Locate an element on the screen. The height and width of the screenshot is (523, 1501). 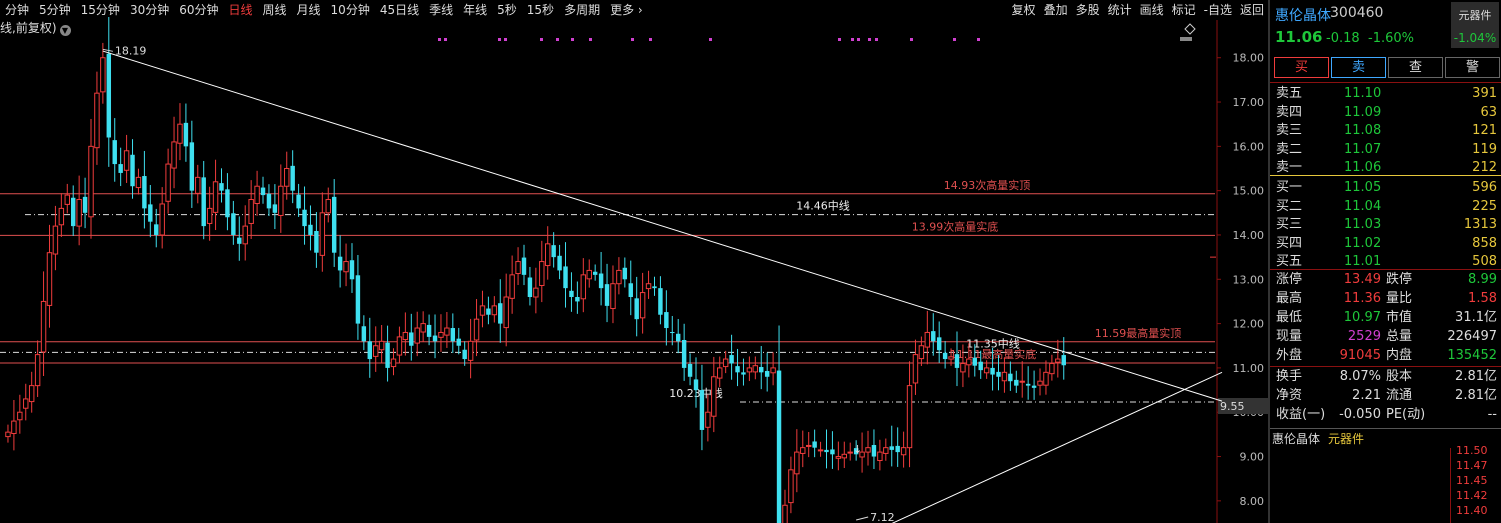
sell-button: 卖 is located at coordinates (1358, 67).